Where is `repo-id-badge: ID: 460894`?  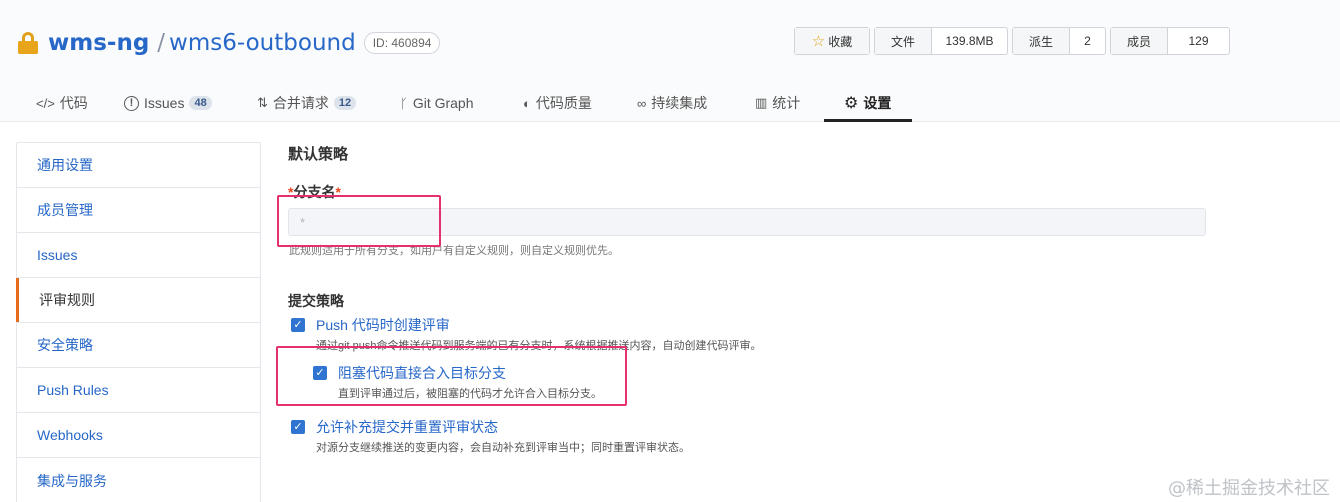
repo-id-badge: ID: 460894 is located at coordinates (402, 43).